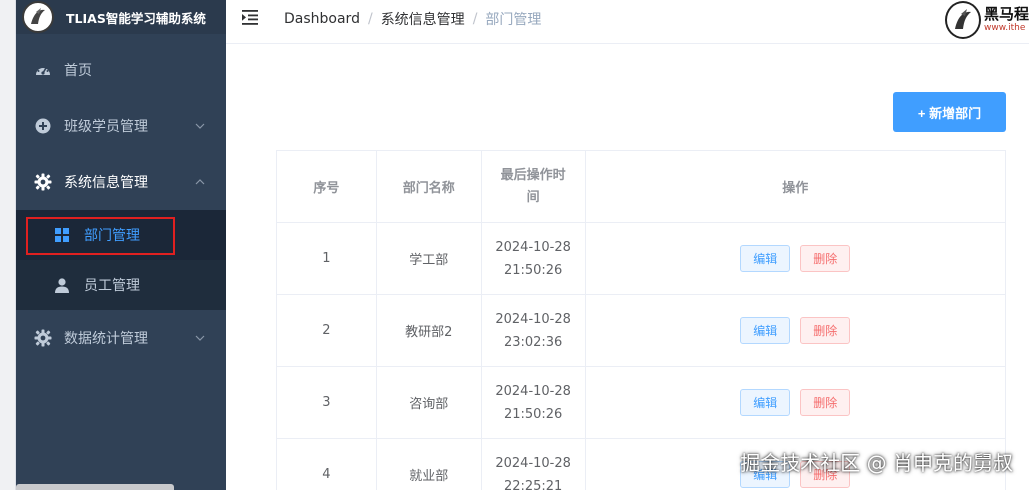 The width and height of the screenshot is (1029, 490). Describe the element at coordinates (327, 186) in the screenshot. I see `column-header-index: 序号` at that location.